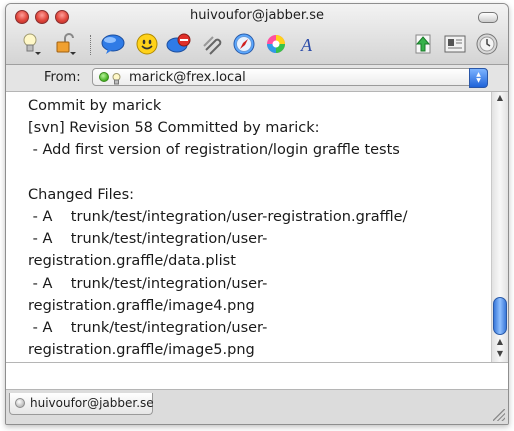  Describe the element at coordinates (256, 173) in the screenshot. I see `message-line` at that location.